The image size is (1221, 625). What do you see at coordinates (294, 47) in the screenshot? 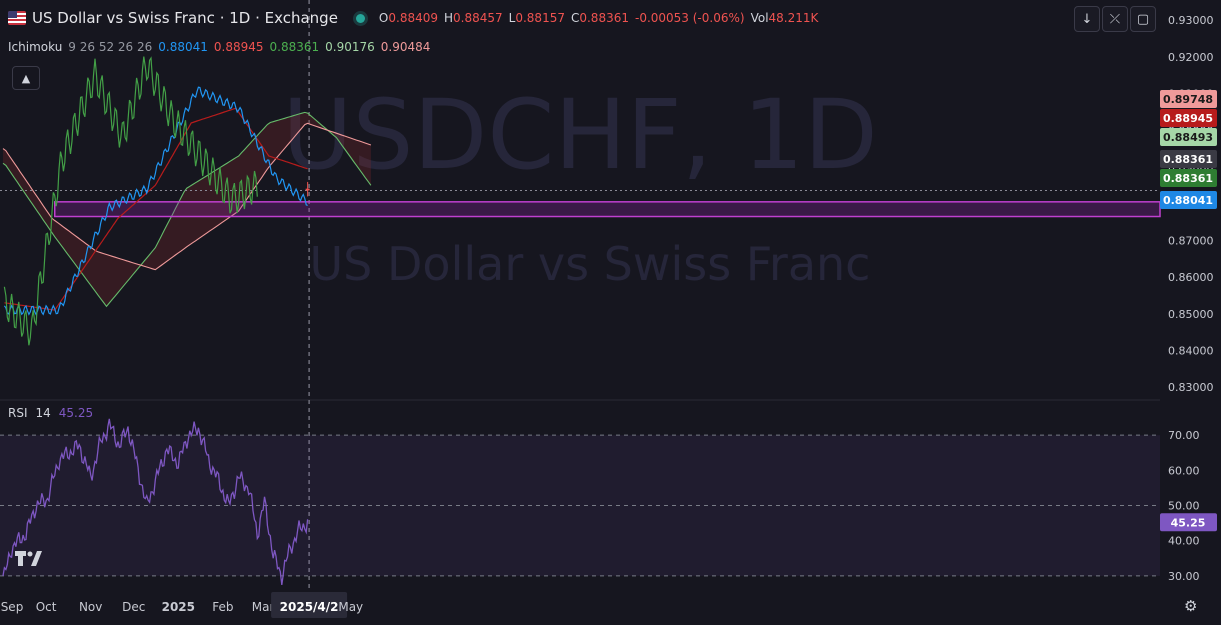
I see `chikou-value: 0.88361` at bounding box center [294, 47].